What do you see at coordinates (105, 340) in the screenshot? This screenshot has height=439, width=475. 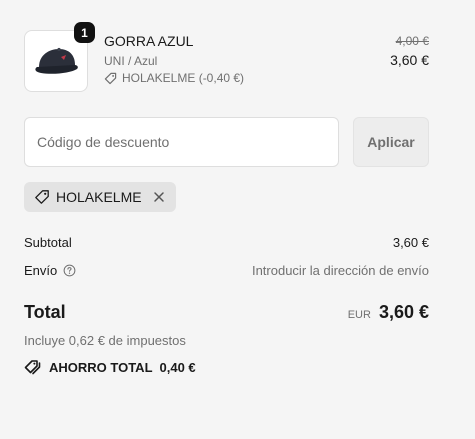 I see `tax-note: Incluye 0,62 € de impuestos` at bounding box center [105, 340].